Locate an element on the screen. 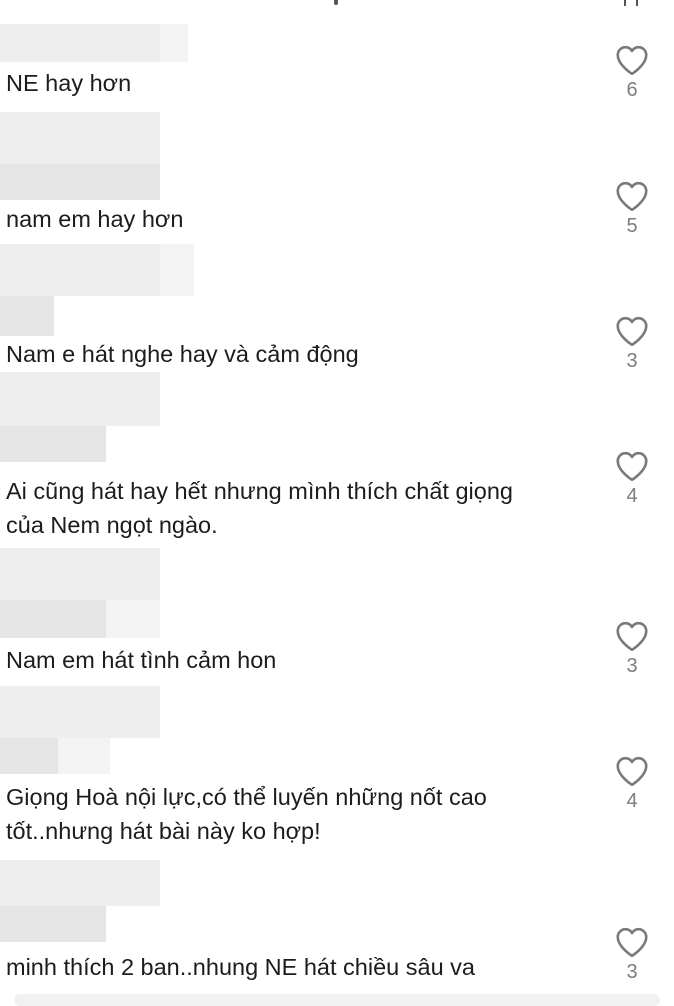 This screenshot has height=1006, width=674. like-group: 5 is located at coordinates (632, 208).